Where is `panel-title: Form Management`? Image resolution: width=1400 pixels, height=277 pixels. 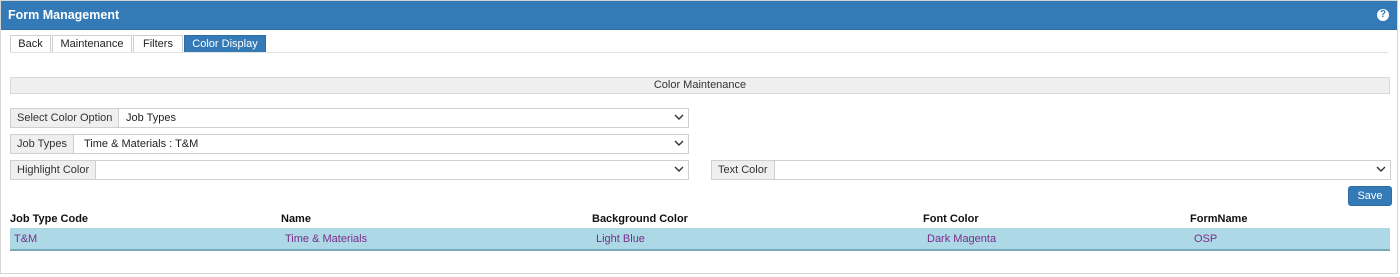 panel-title: Form Management is located at coordinates (64, 15).